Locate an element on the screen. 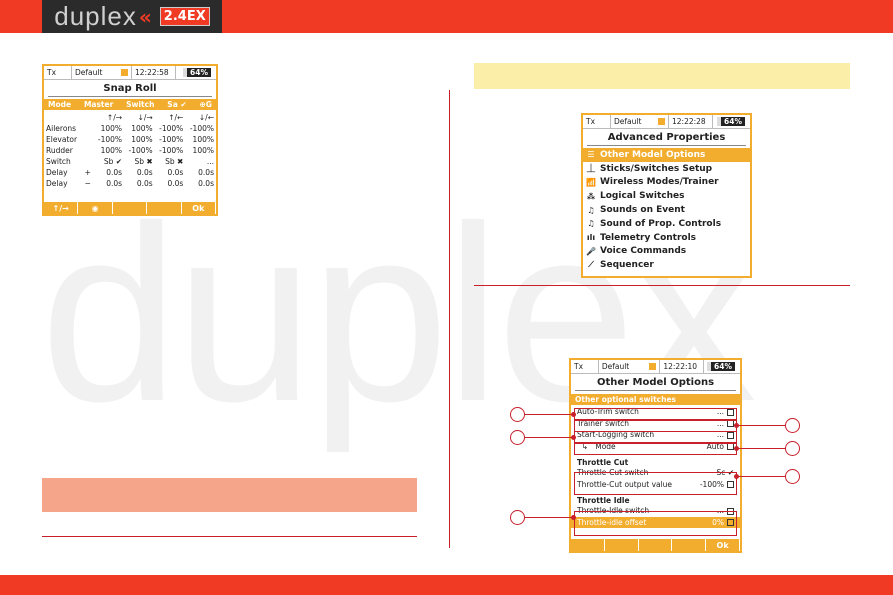 The height and width of the screenshot is (595, 893). menu-item: 📶 Wireless Modes/Trainer is located at coordinates (666, 183).